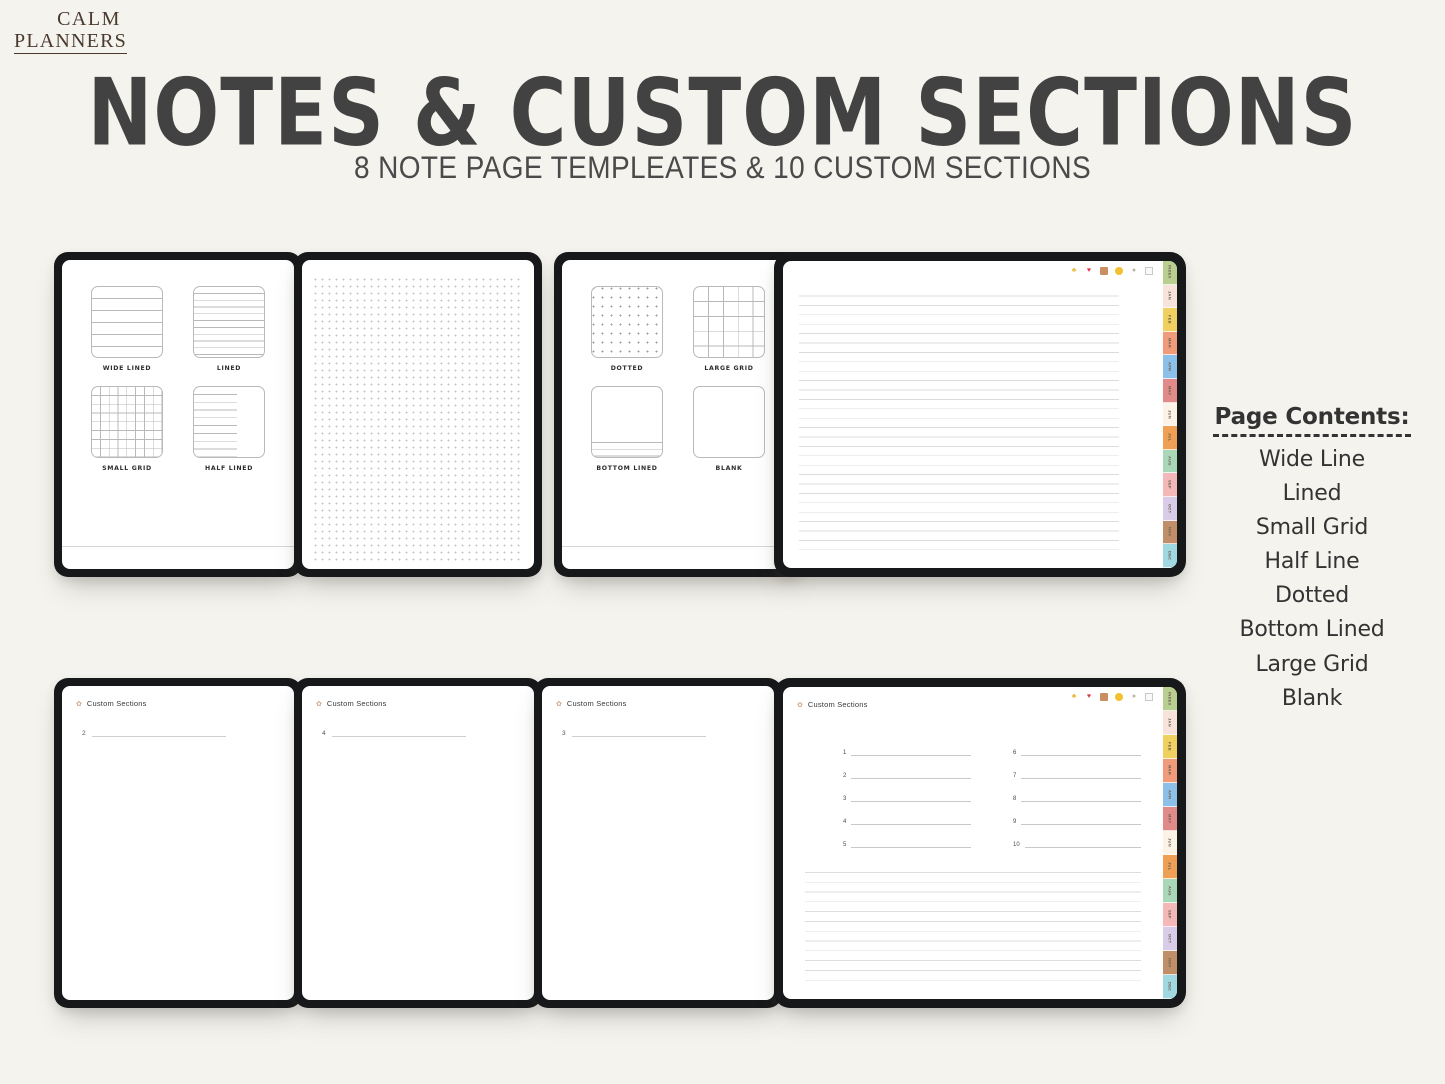  What do you see at coordinates (1312, 698) in the screenshot?
I see `page-contents-item: Blank` at bounding box center [1312, 698].